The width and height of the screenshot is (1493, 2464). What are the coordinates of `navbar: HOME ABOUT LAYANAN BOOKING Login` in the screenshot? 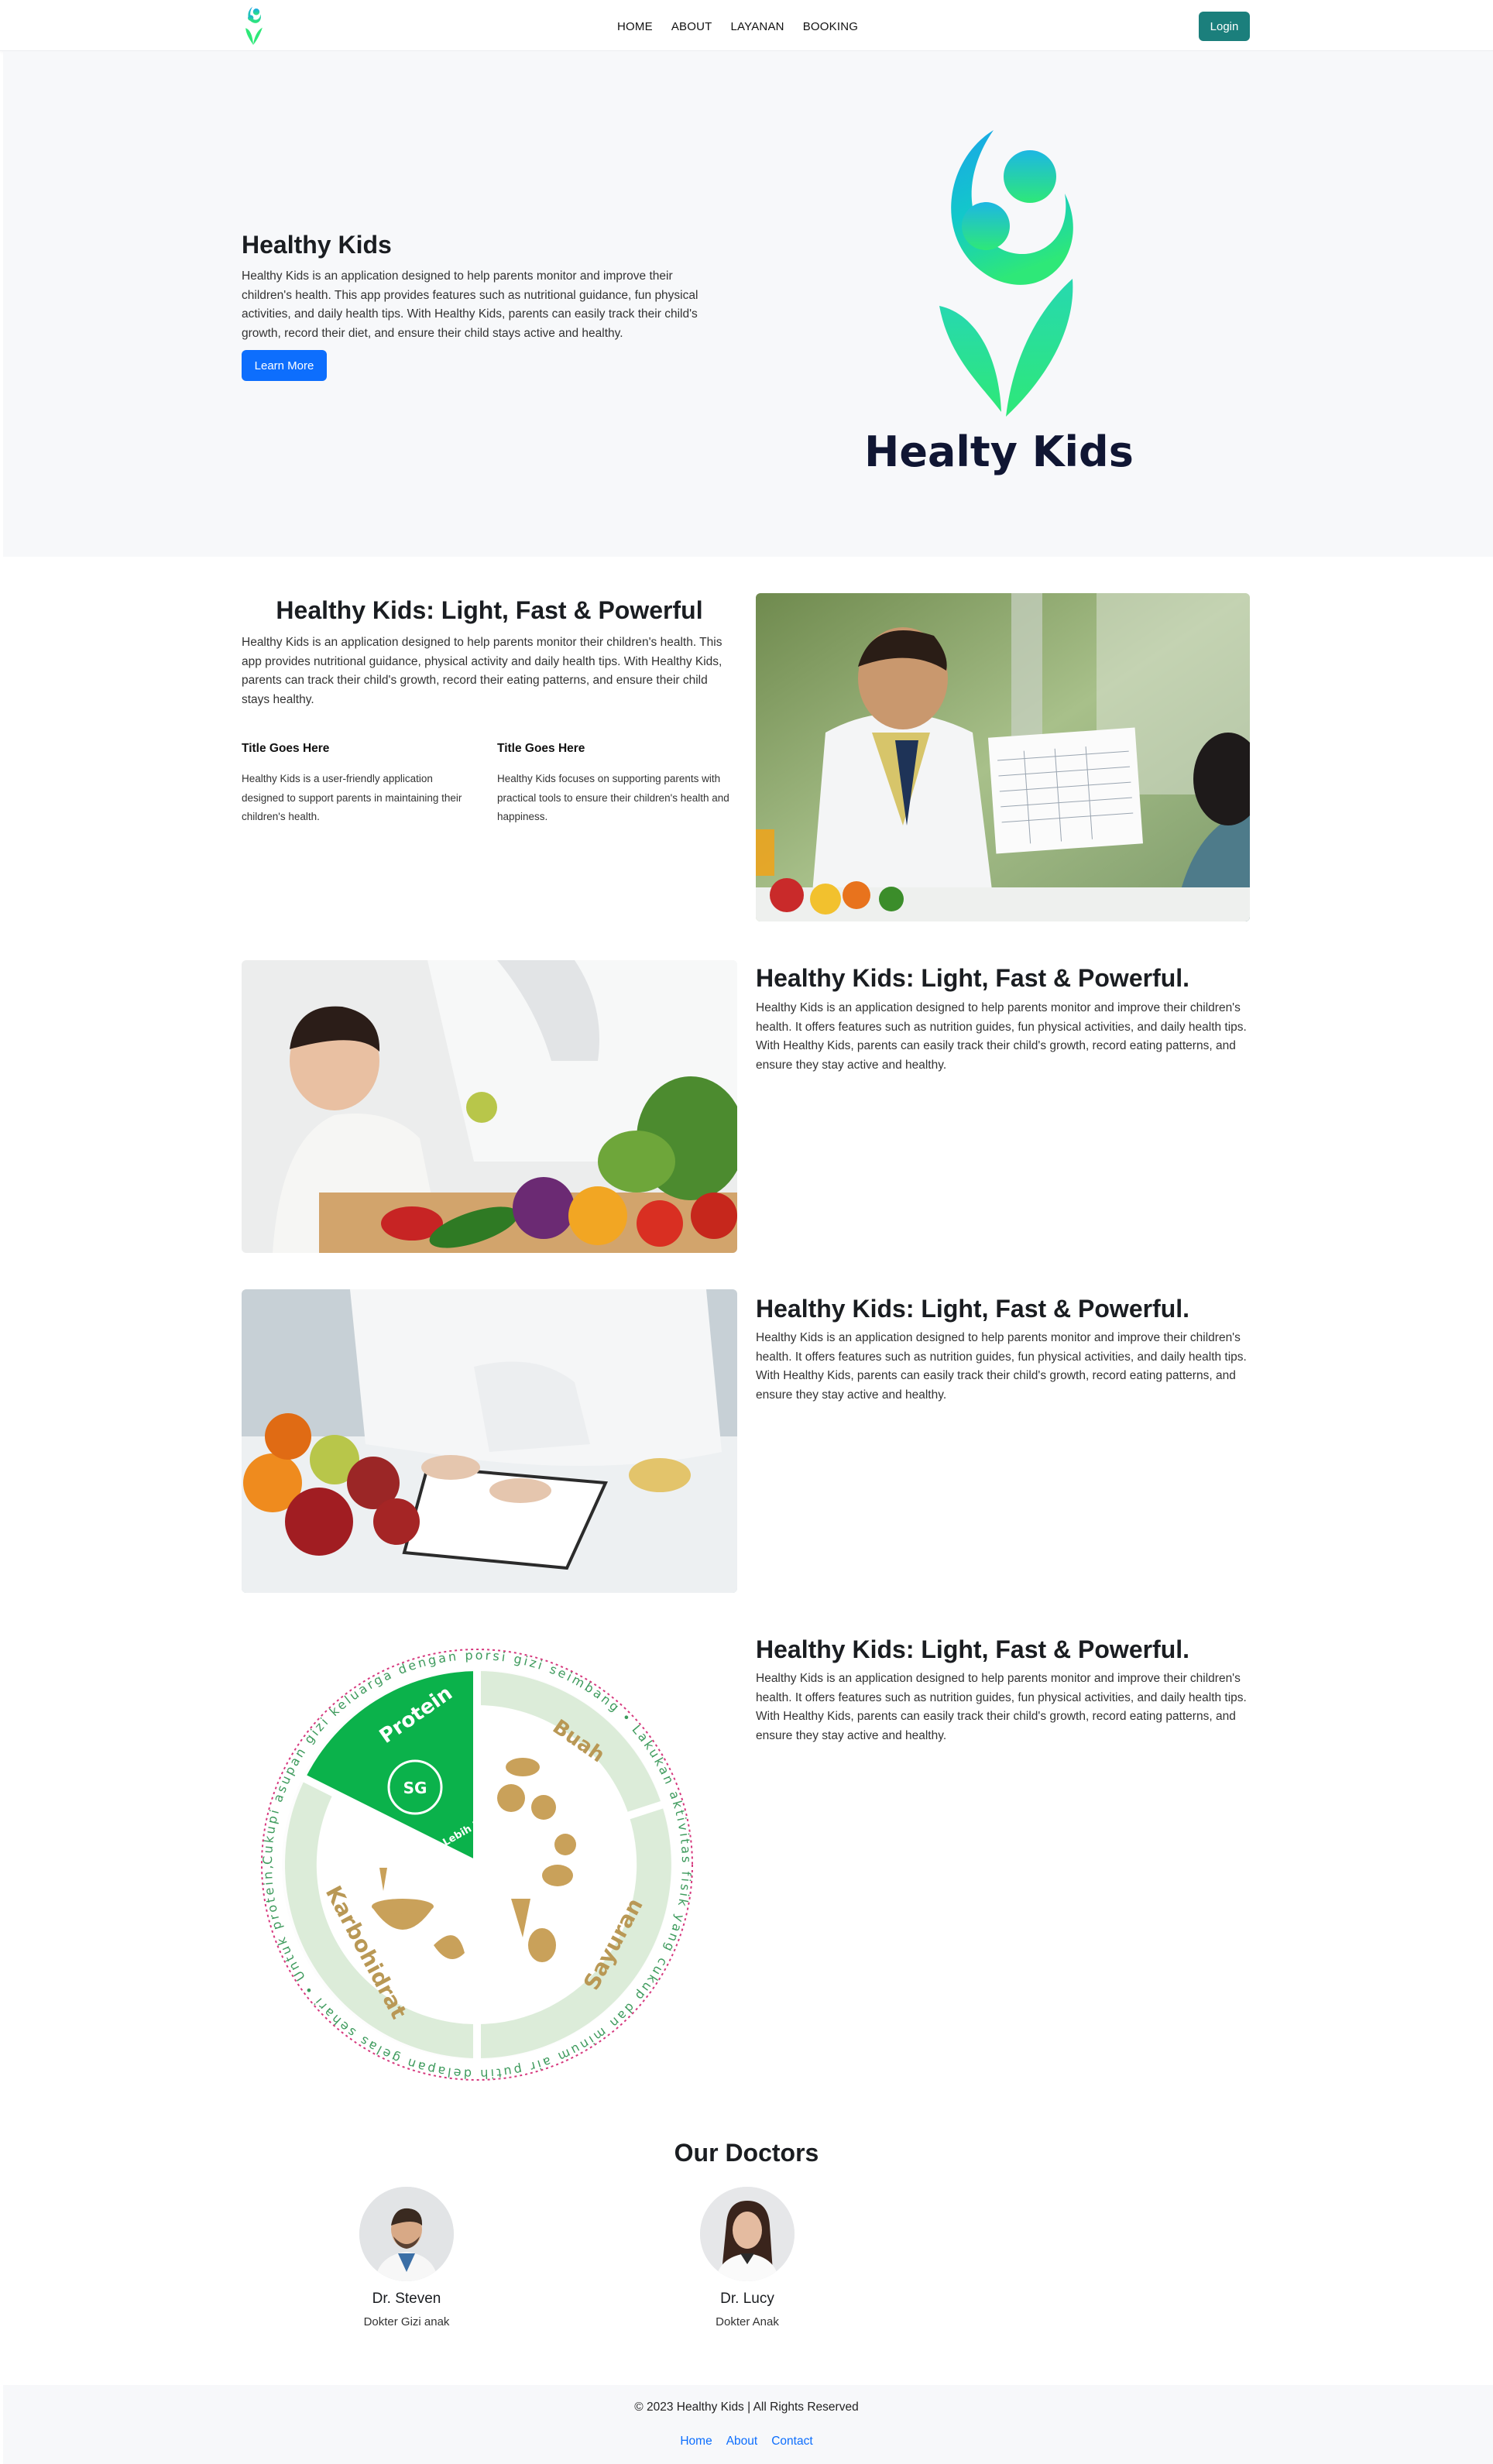 It's located at (746, 26).